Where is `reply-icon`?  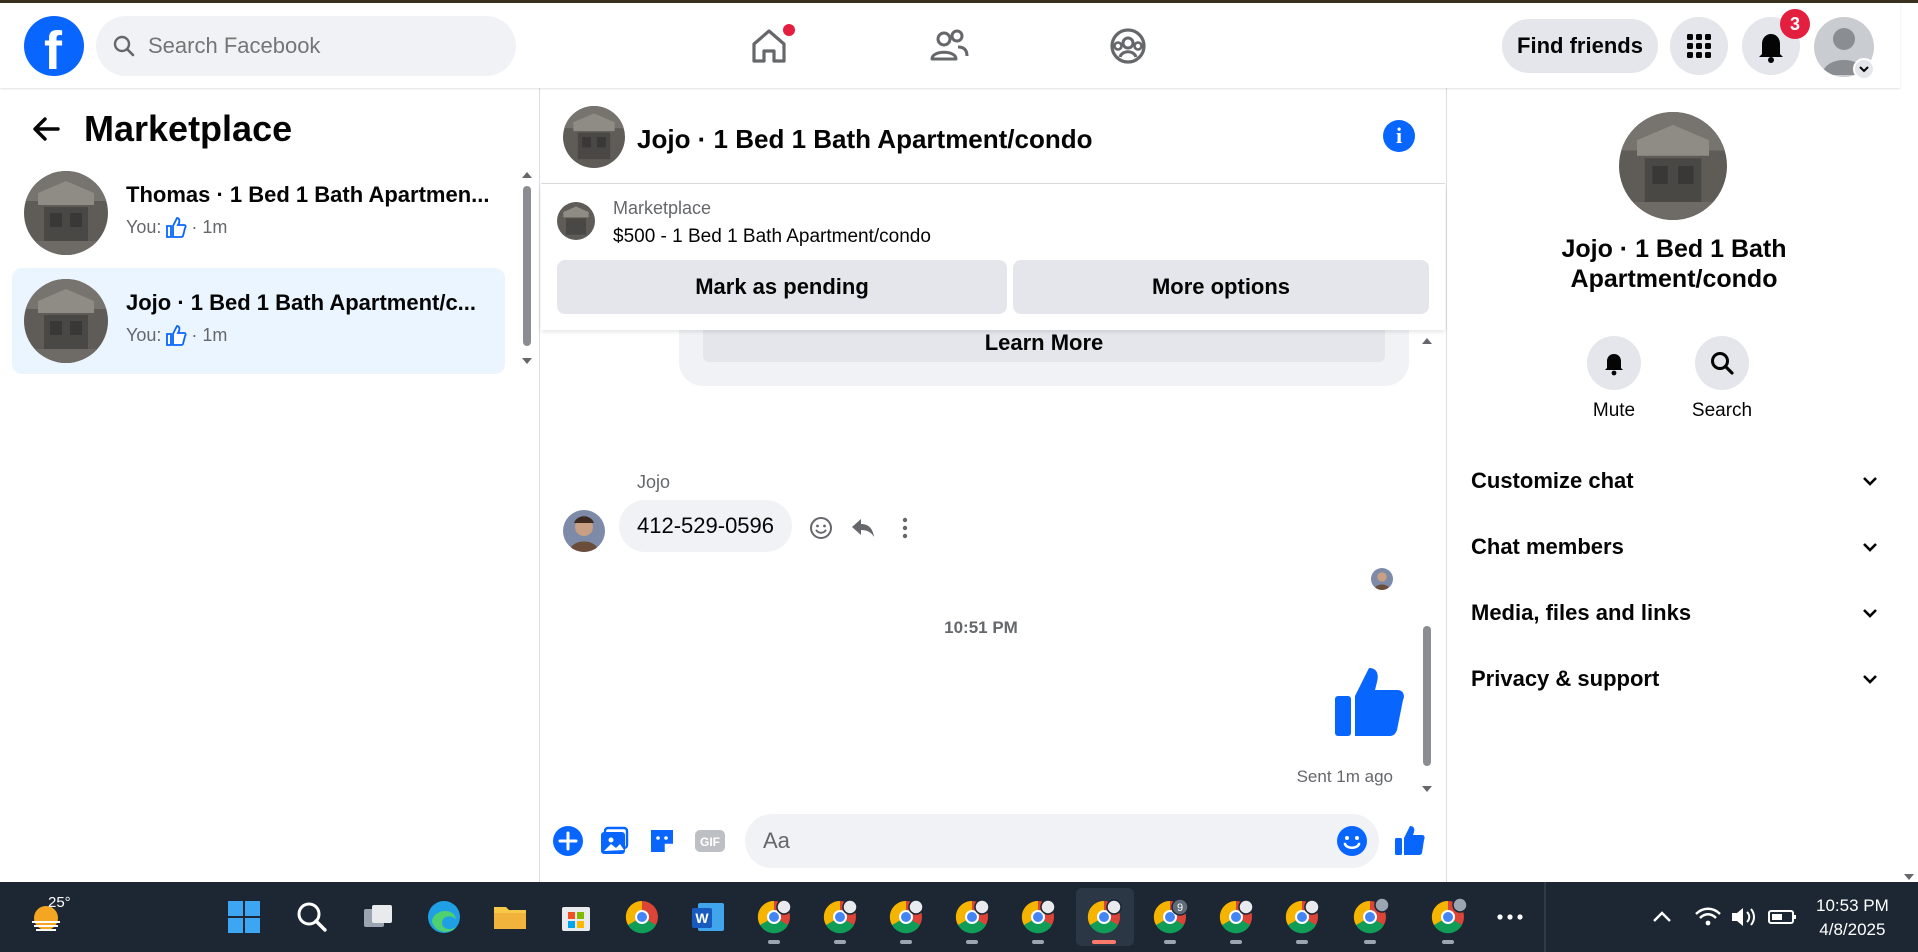
reply-icon is located at coordinates (863, 528).